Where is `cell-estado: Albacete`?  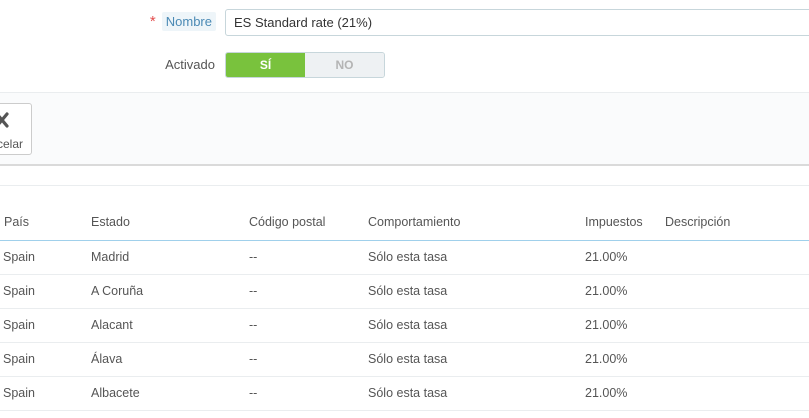
cell-estado: Albacete is located at coordinates (170, 393).